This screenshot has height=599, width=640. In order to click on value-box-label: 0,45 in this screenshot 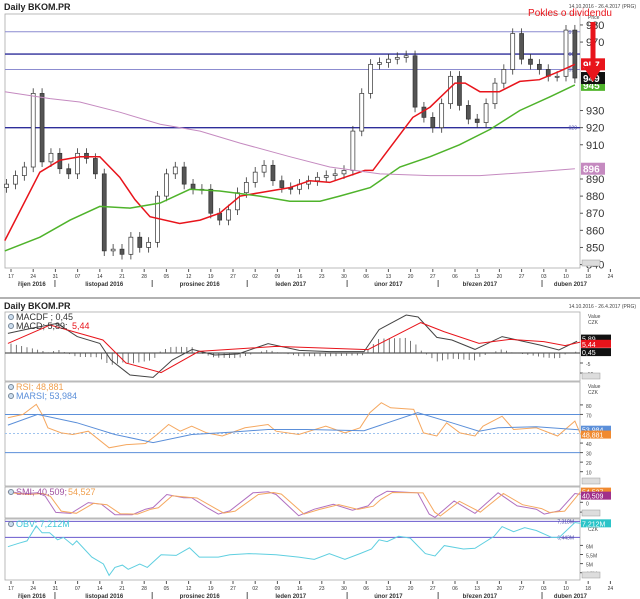, I will do `click(589, 353)`.